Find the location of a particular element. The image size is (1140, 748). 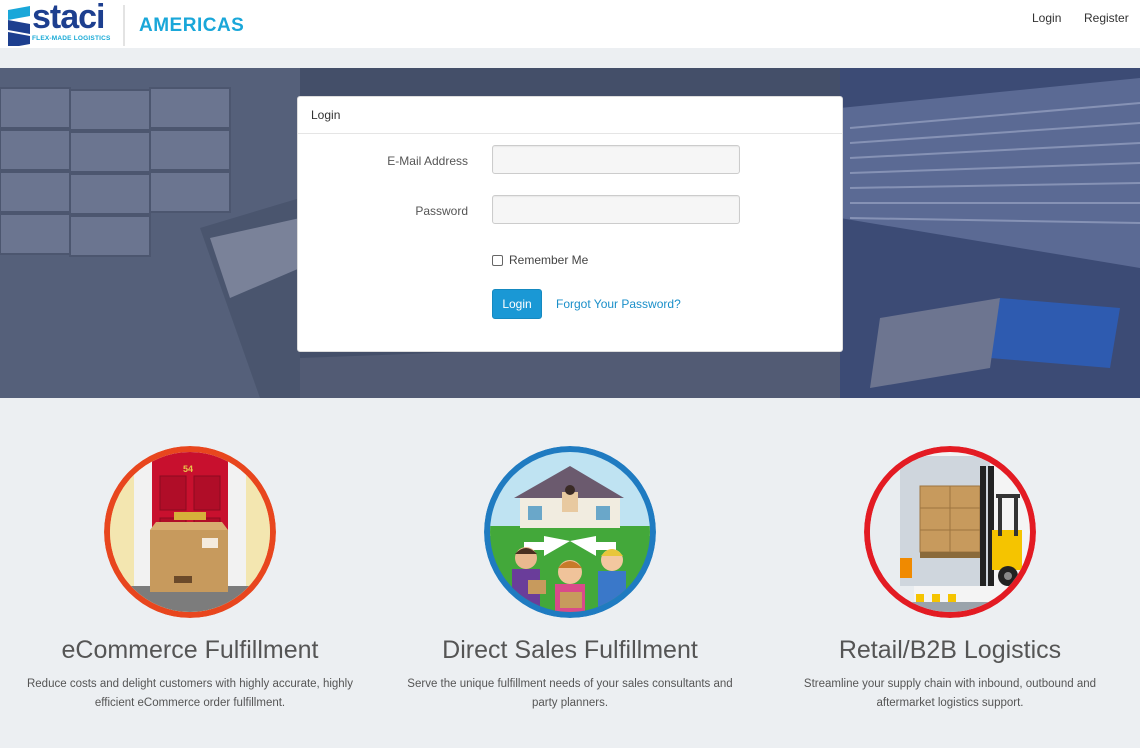

login-button: Login is located at coordinates (517, 304).